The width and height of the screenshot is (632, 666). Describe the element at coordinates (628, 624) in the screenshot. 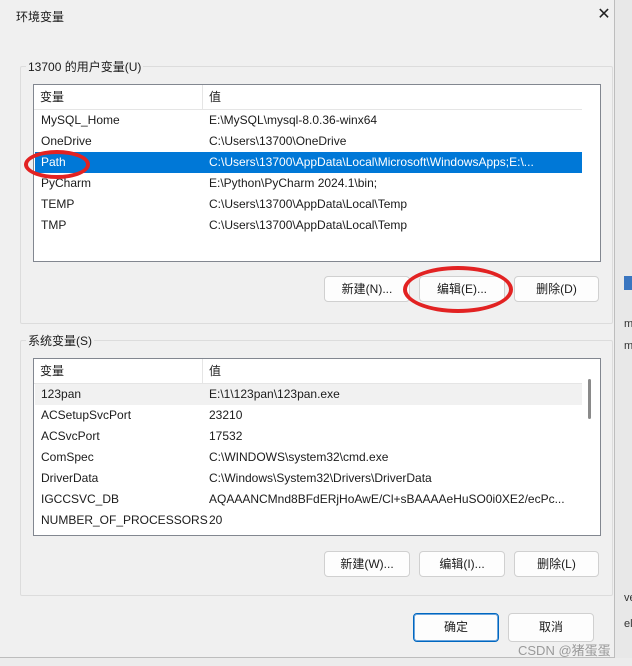

I see `background-text: el` at that location.